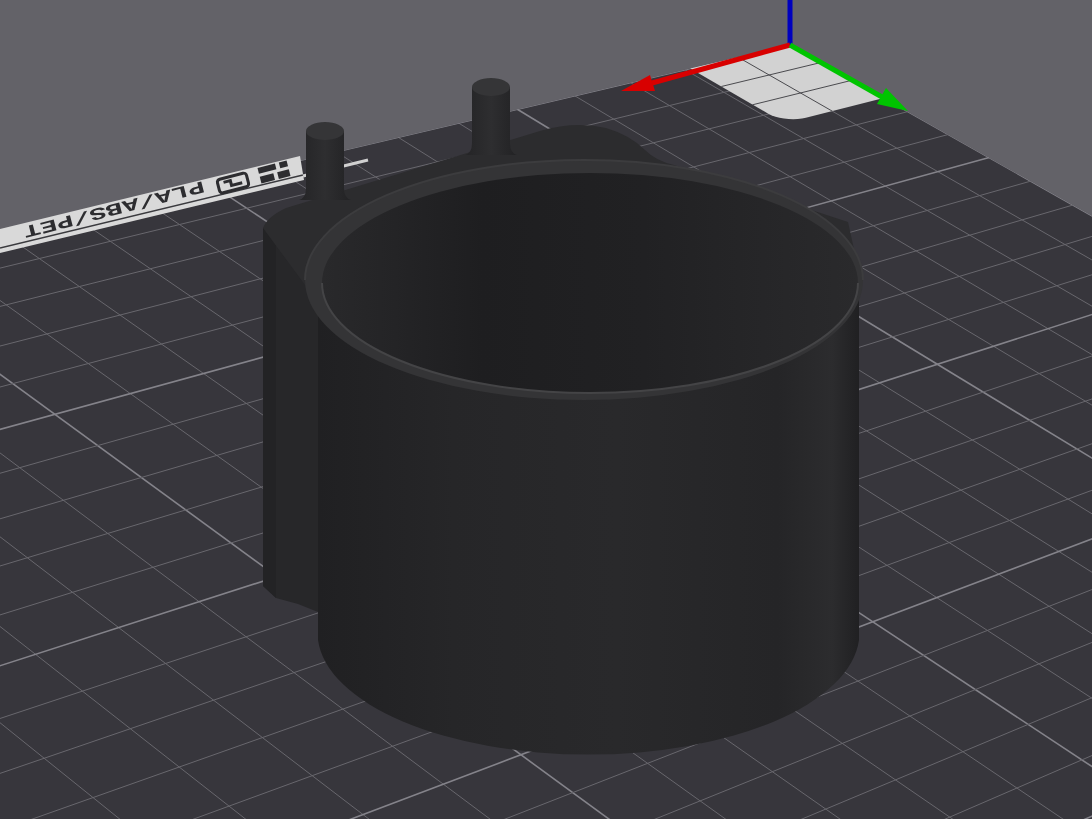  I want to click on square-symbol-icon, so click(233, 183).